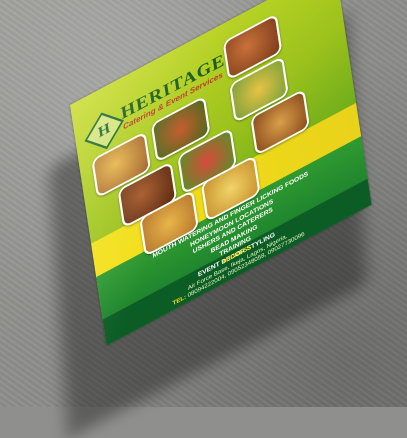 The width and height of the screenshot is (407, 438). What do you see at coordinates (104, 131) in the screenshot?
I see `heritage-logo-icon: H` at bounding box center [104, 131].